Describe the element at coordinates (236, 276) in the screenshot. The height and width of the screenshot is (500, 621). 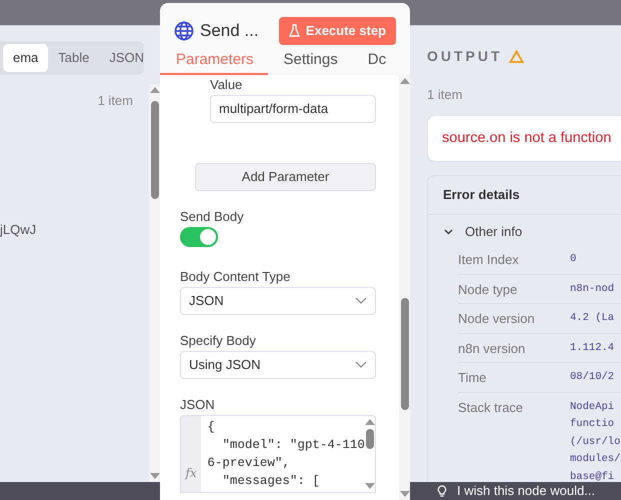
I see `field-label: Body Content Type` at that location.